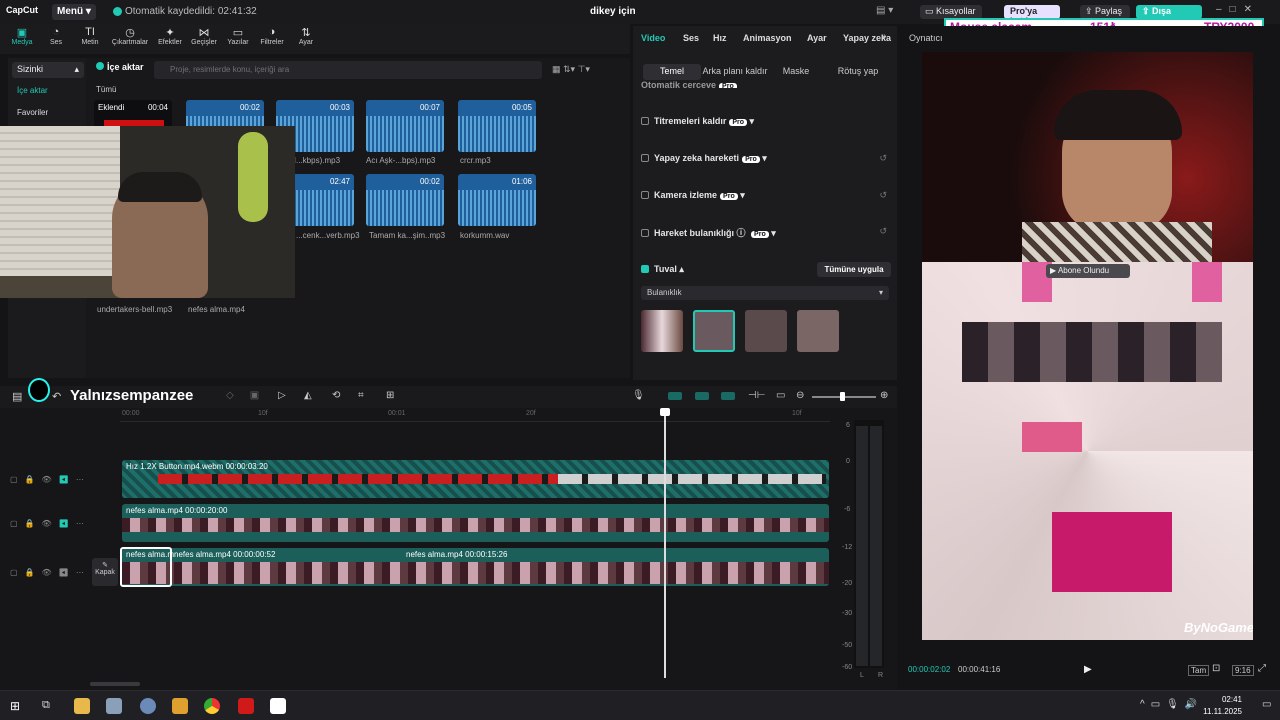 The image size is (1280, 720). Describe the element at coordinates (708, 232) in the screenshot. I see `option-motion-blur: Hareket bulanıklığı ⓘ Pro ▾` at that location.